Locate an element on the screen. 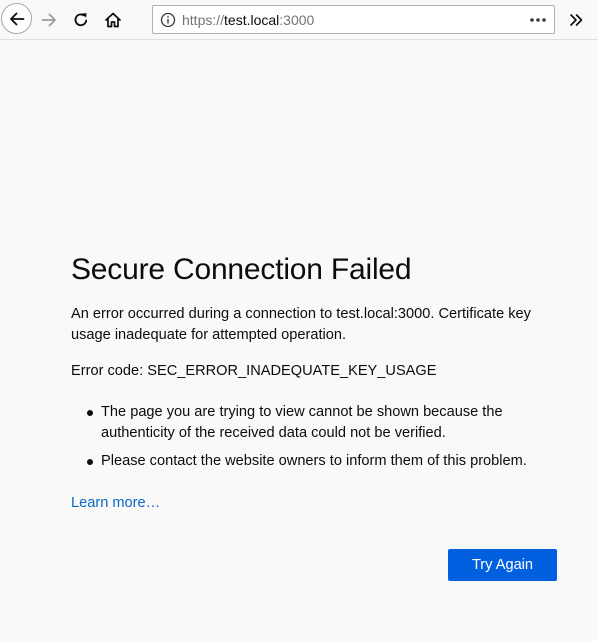  more-dots-icon is located at coordinates (538, 20).